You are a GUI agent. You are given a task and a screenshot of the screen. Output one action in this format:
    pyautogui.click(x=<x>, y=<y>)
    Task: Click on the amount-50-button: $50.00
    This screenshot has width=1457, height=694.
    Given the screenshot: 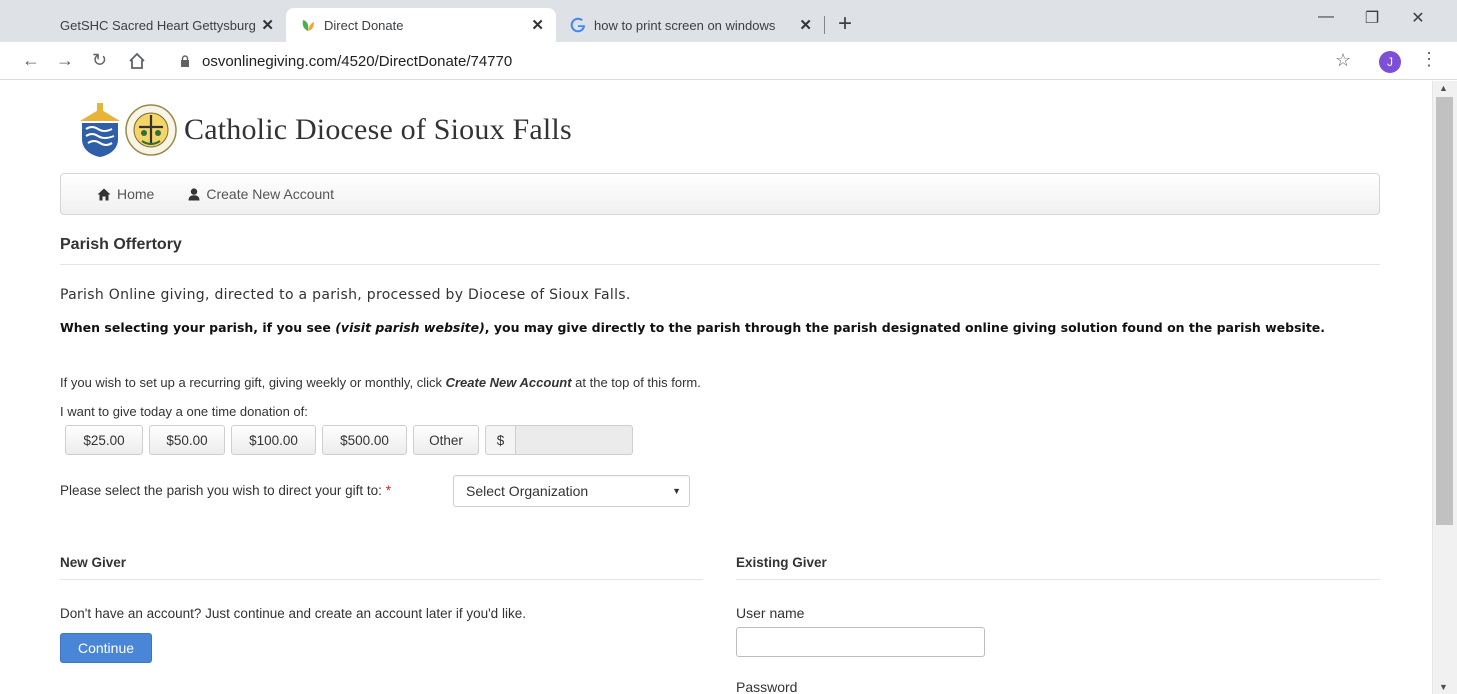 What is the action you would take?
    pyautogui.click(x=187, y=440)
    